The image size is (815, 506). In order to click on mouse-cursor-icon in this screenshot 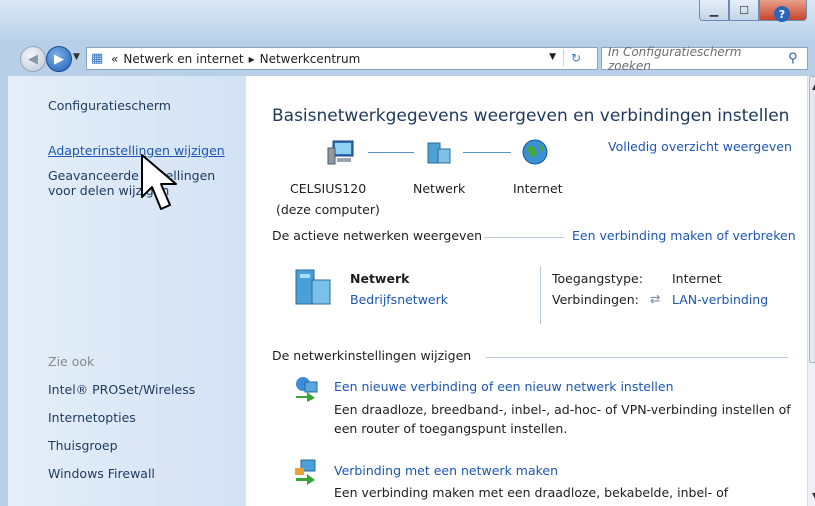, I will do `click(159, 182)`.